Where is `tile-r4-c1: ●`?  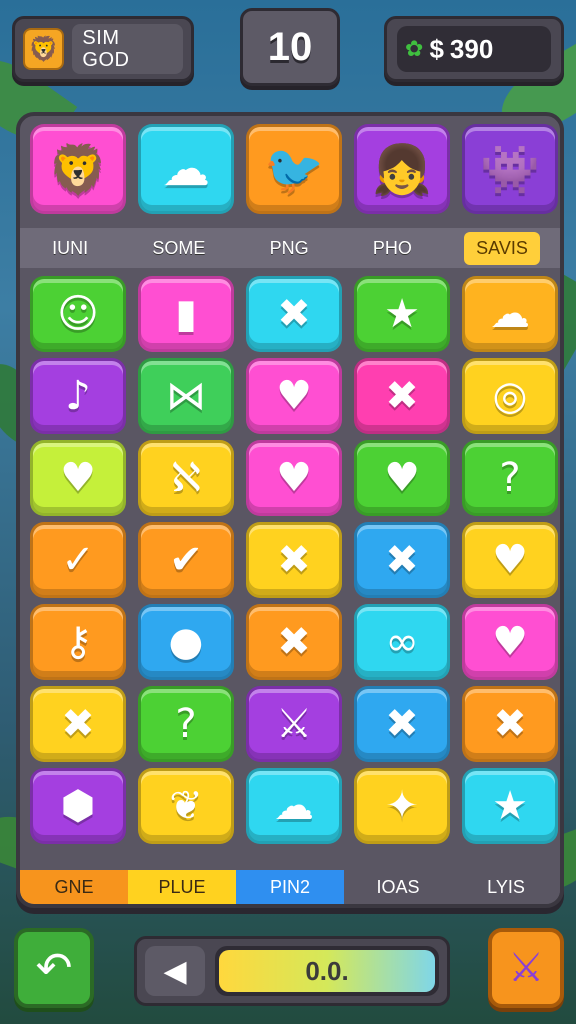
tile-r4-c1: ● is located at coordinates (186, 642).